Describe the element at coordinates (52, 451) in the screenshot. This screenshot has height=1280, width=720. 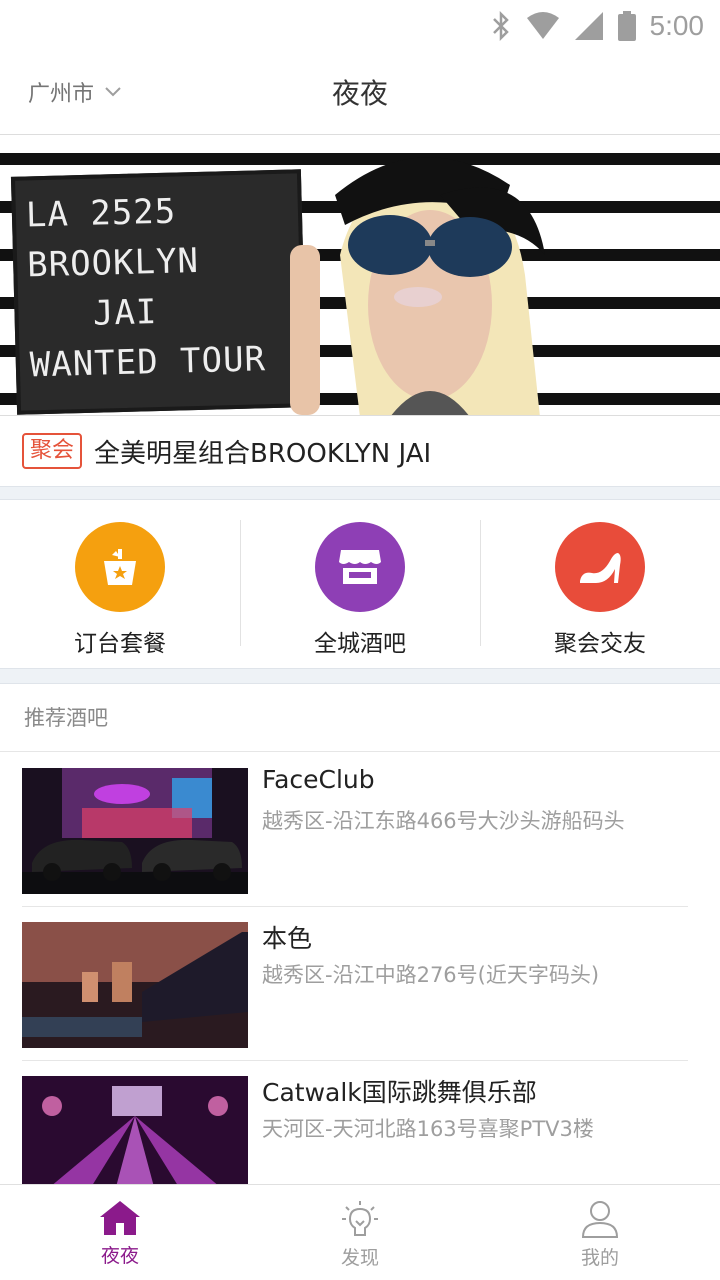
I see `event-tag: 聚会` at that location.